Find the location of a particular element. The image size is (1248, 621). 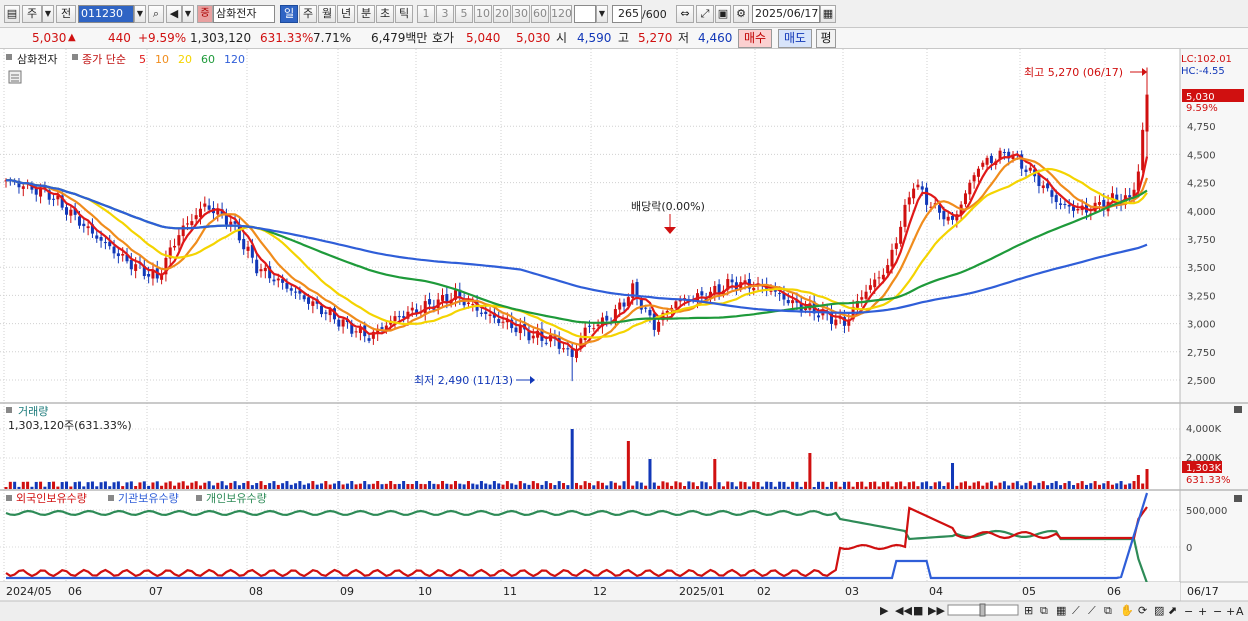

custom-interval-input is located at coordinates (585, 14).